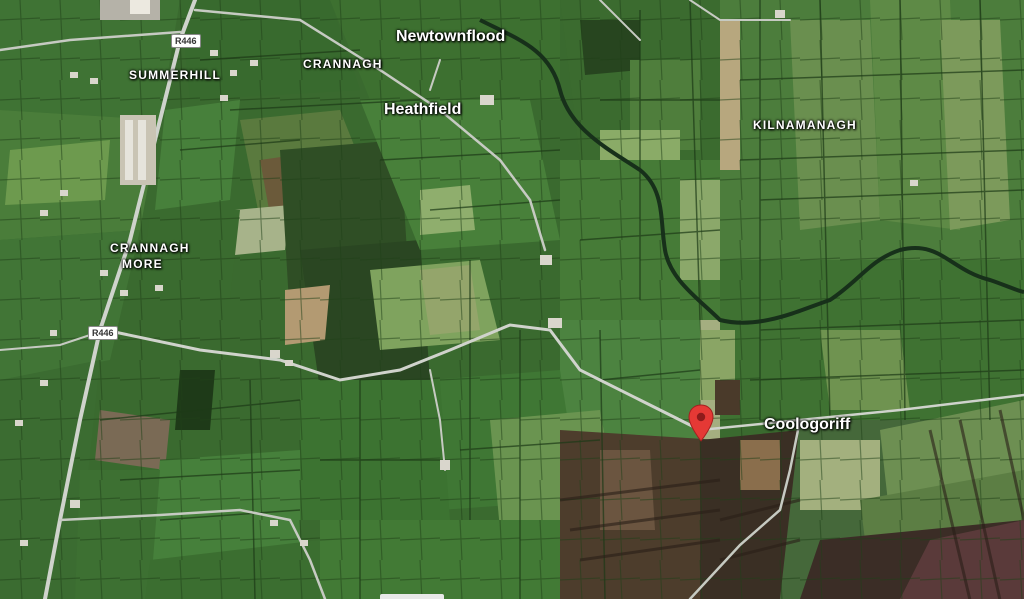  Describe the element at coordinates (805, 125) in the screenshot. I see `townland-label-kilnamanagh: KILNAMANAGH` at that location.